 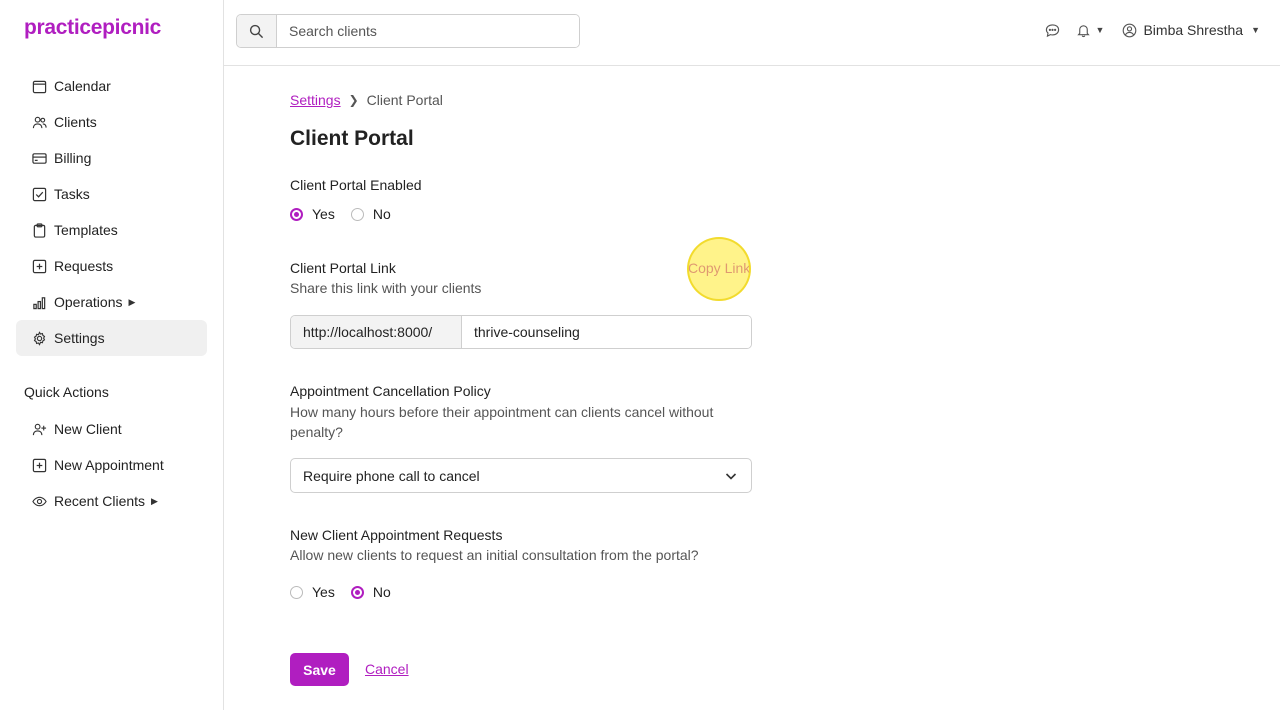 I want to click on new-client-requests-radio-group: Yes No, so click(x=348, y=592).